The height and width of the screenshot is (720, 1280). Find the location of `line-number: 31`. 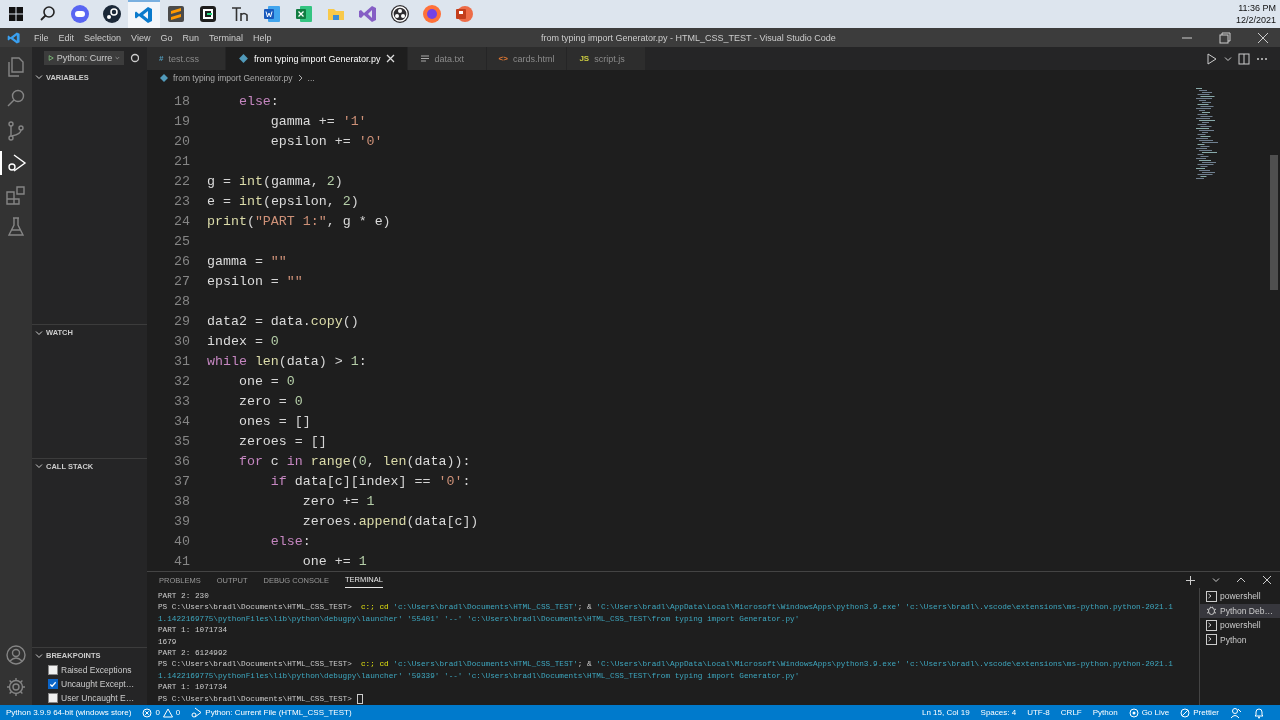

line-number: 31 is located at coordinates (181, 361).